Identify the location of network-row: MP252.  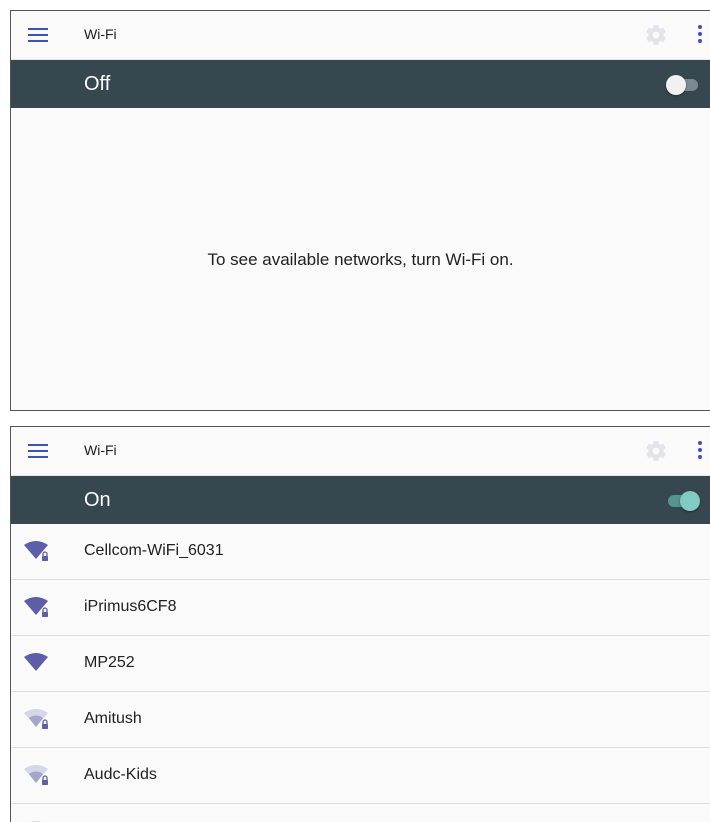
(360, 664).